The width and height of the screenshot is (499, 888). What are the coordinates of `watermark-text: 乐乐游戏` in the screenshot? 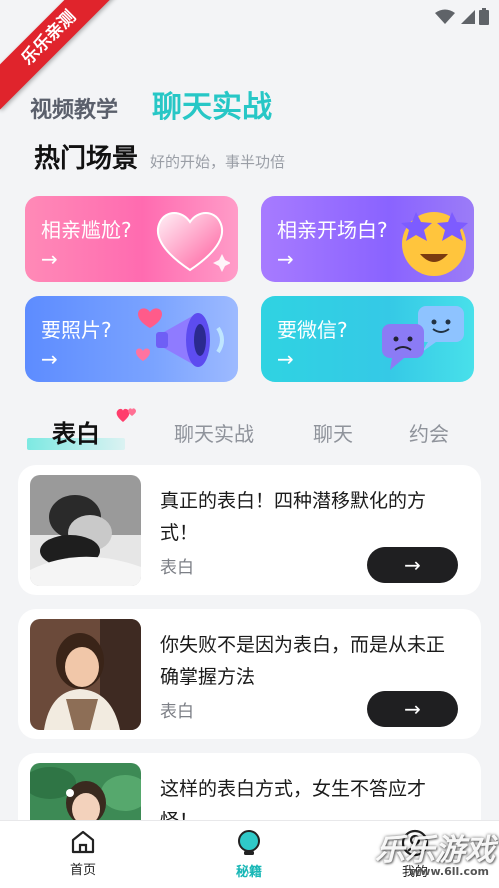 It's located at (435, 850).